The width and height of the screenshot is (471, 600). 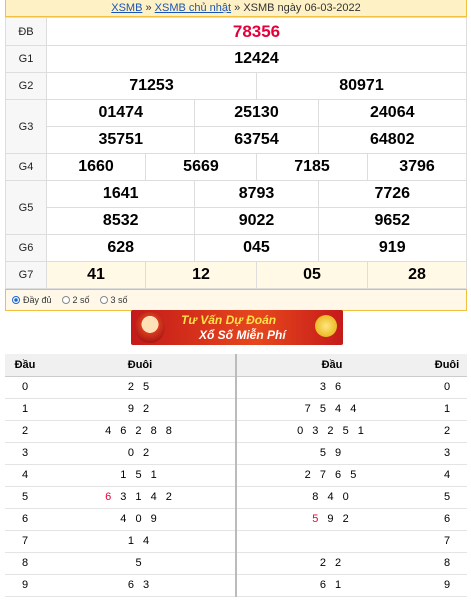 What do you see at coordinates (96, 167) in the screenshot?
I see `prize-g4-value: 1660` at bounding box center [96, 167].